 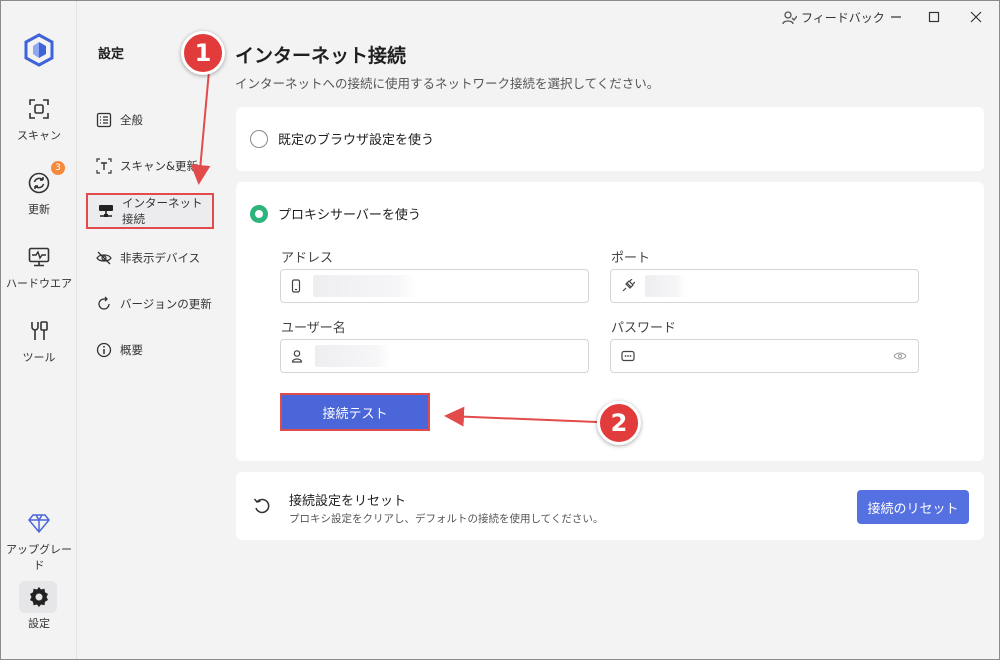 I want to click on rail-item-hardware: ハードウエア, so click(x=39, y=268).